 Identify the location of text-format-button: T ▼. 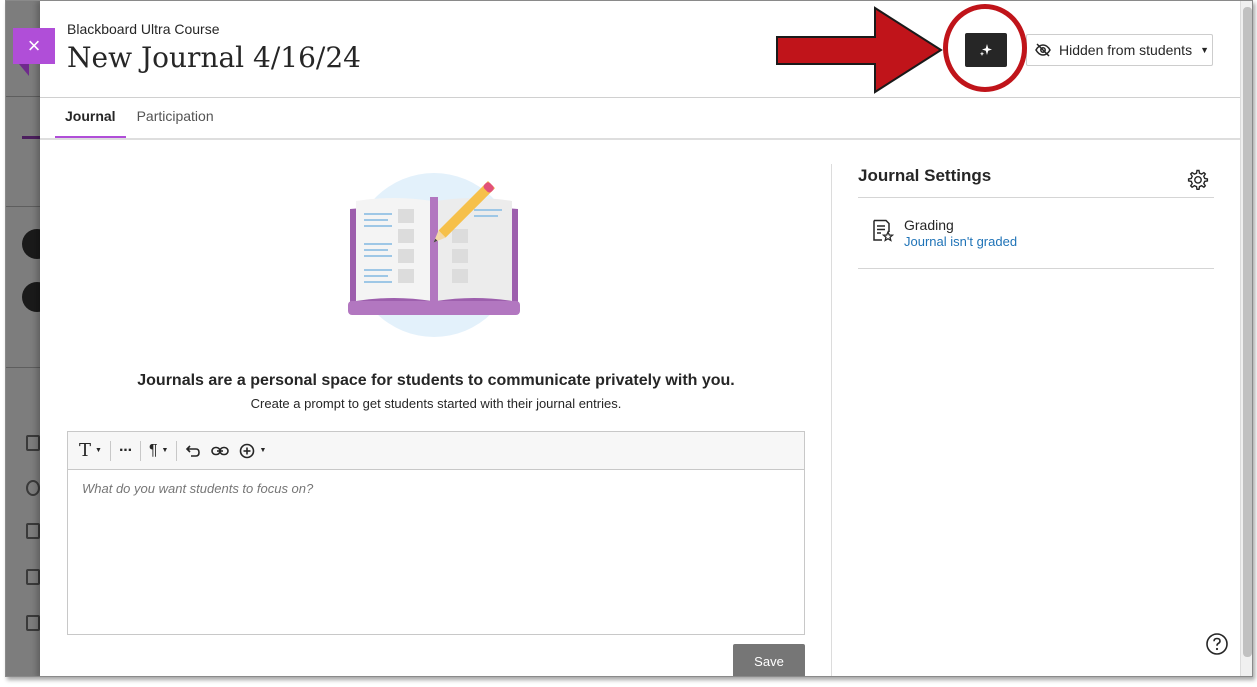
(90, 451).